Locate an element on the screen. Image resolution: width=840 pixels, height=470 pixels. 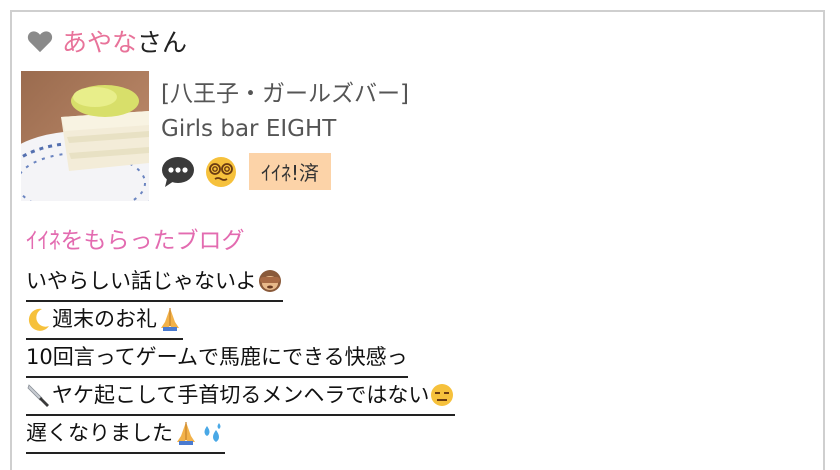
name-suffix: さん is located at coordinates (162, 42).